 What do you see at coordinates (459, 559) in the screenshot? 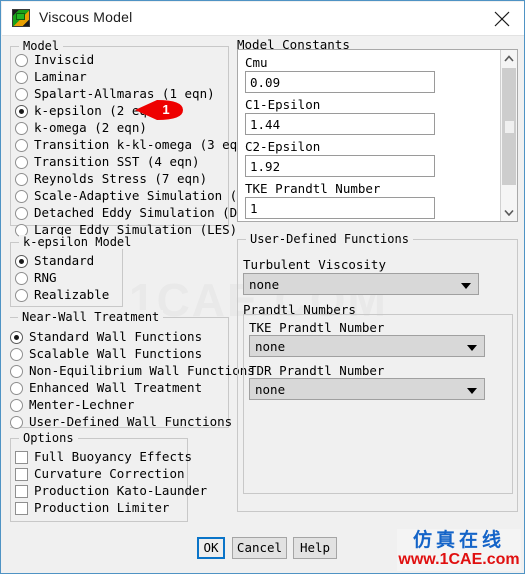
I see `watermark-url: www.1CAE.com` at bounding box center [459, 559].